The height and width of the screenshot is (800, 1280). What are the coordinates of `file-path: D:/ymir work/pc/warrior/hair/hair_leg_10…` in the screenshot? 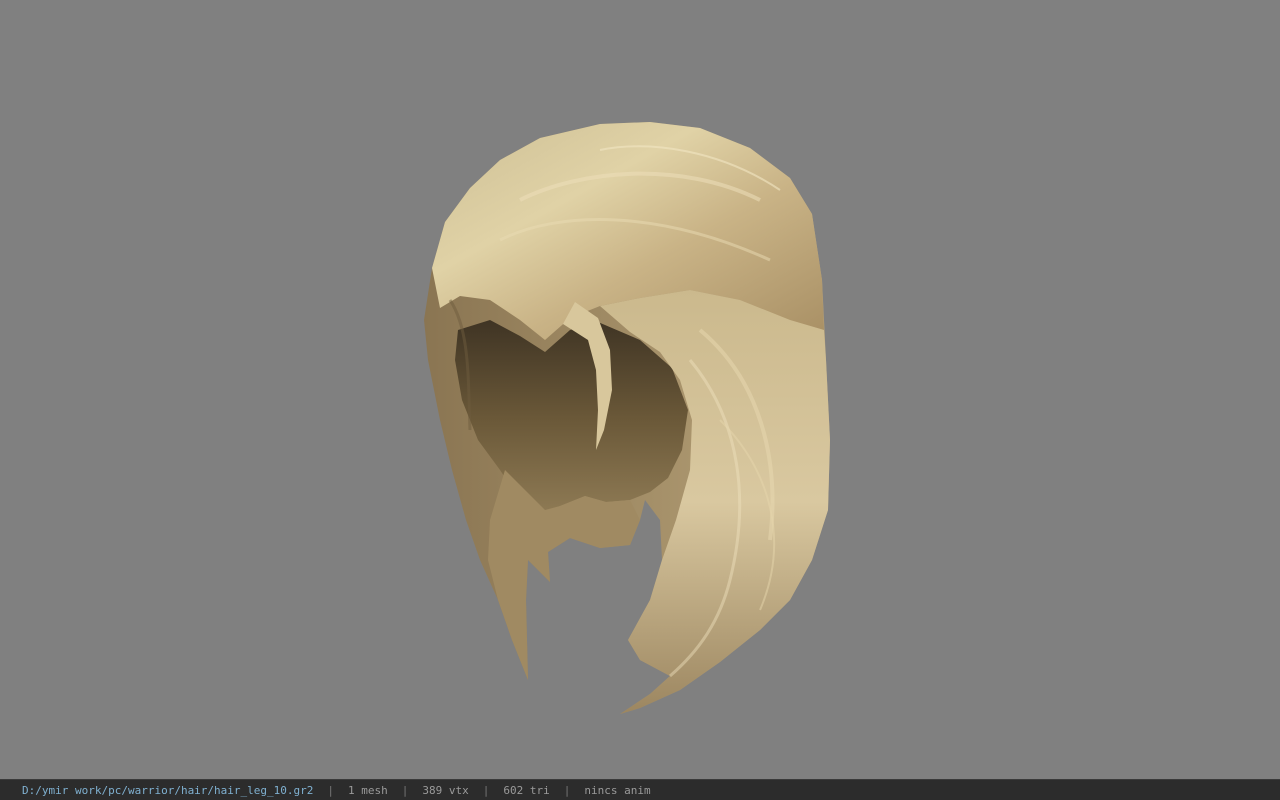 It's located at (168, 790).